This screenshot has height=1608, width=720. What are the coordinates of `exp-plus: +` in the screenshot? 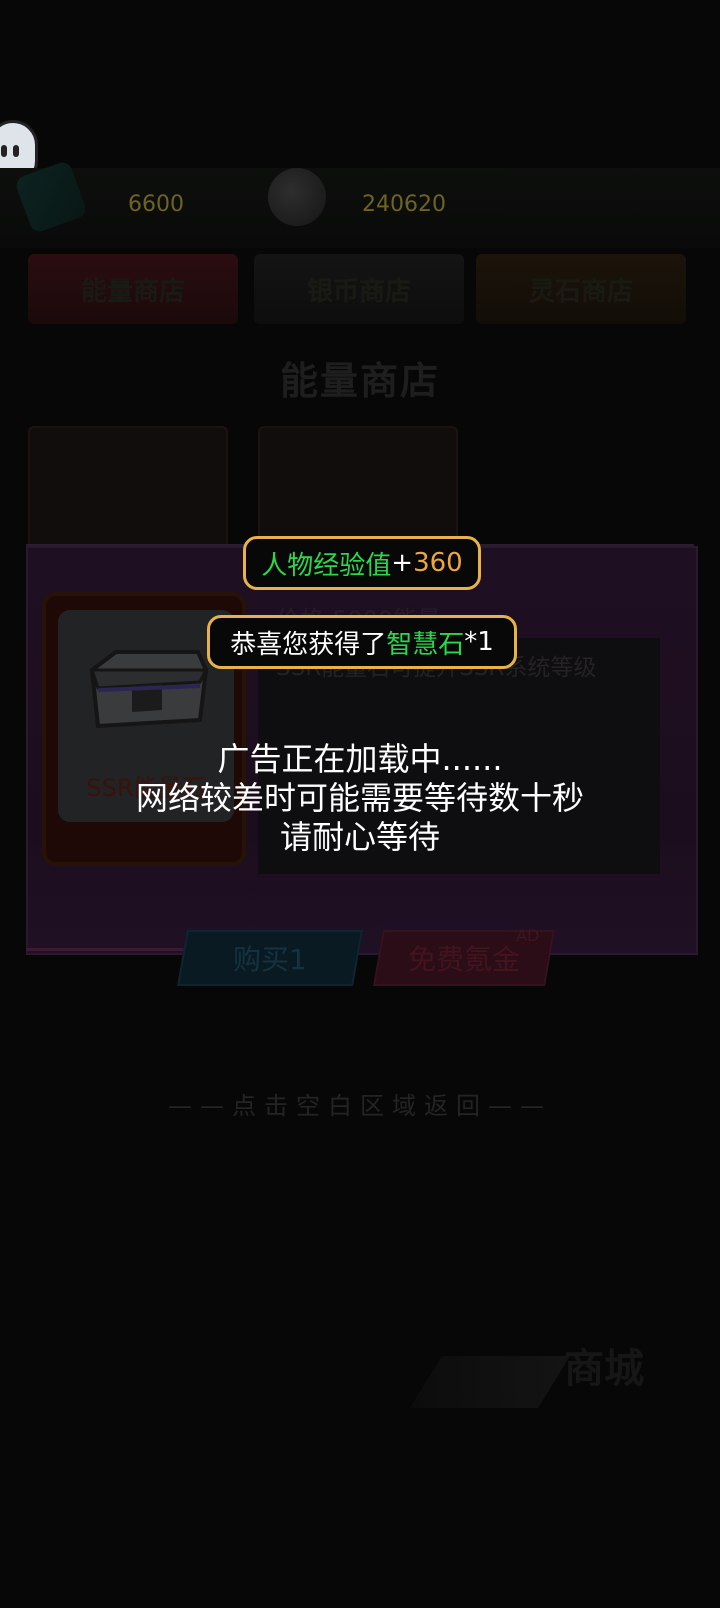 It's located at (402, 563).